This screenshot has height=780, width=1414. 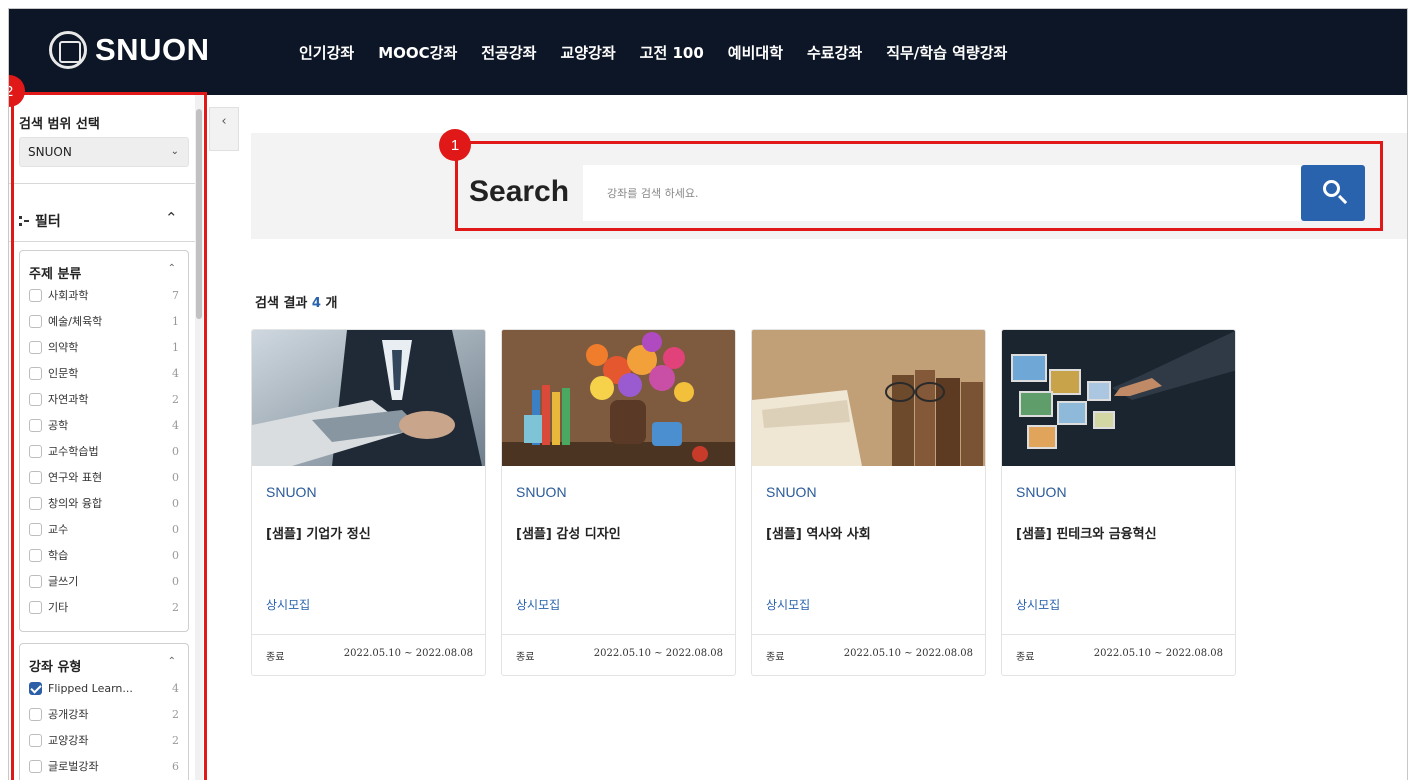 I want to click on results-unit: 개, so click(x=331, y=303).